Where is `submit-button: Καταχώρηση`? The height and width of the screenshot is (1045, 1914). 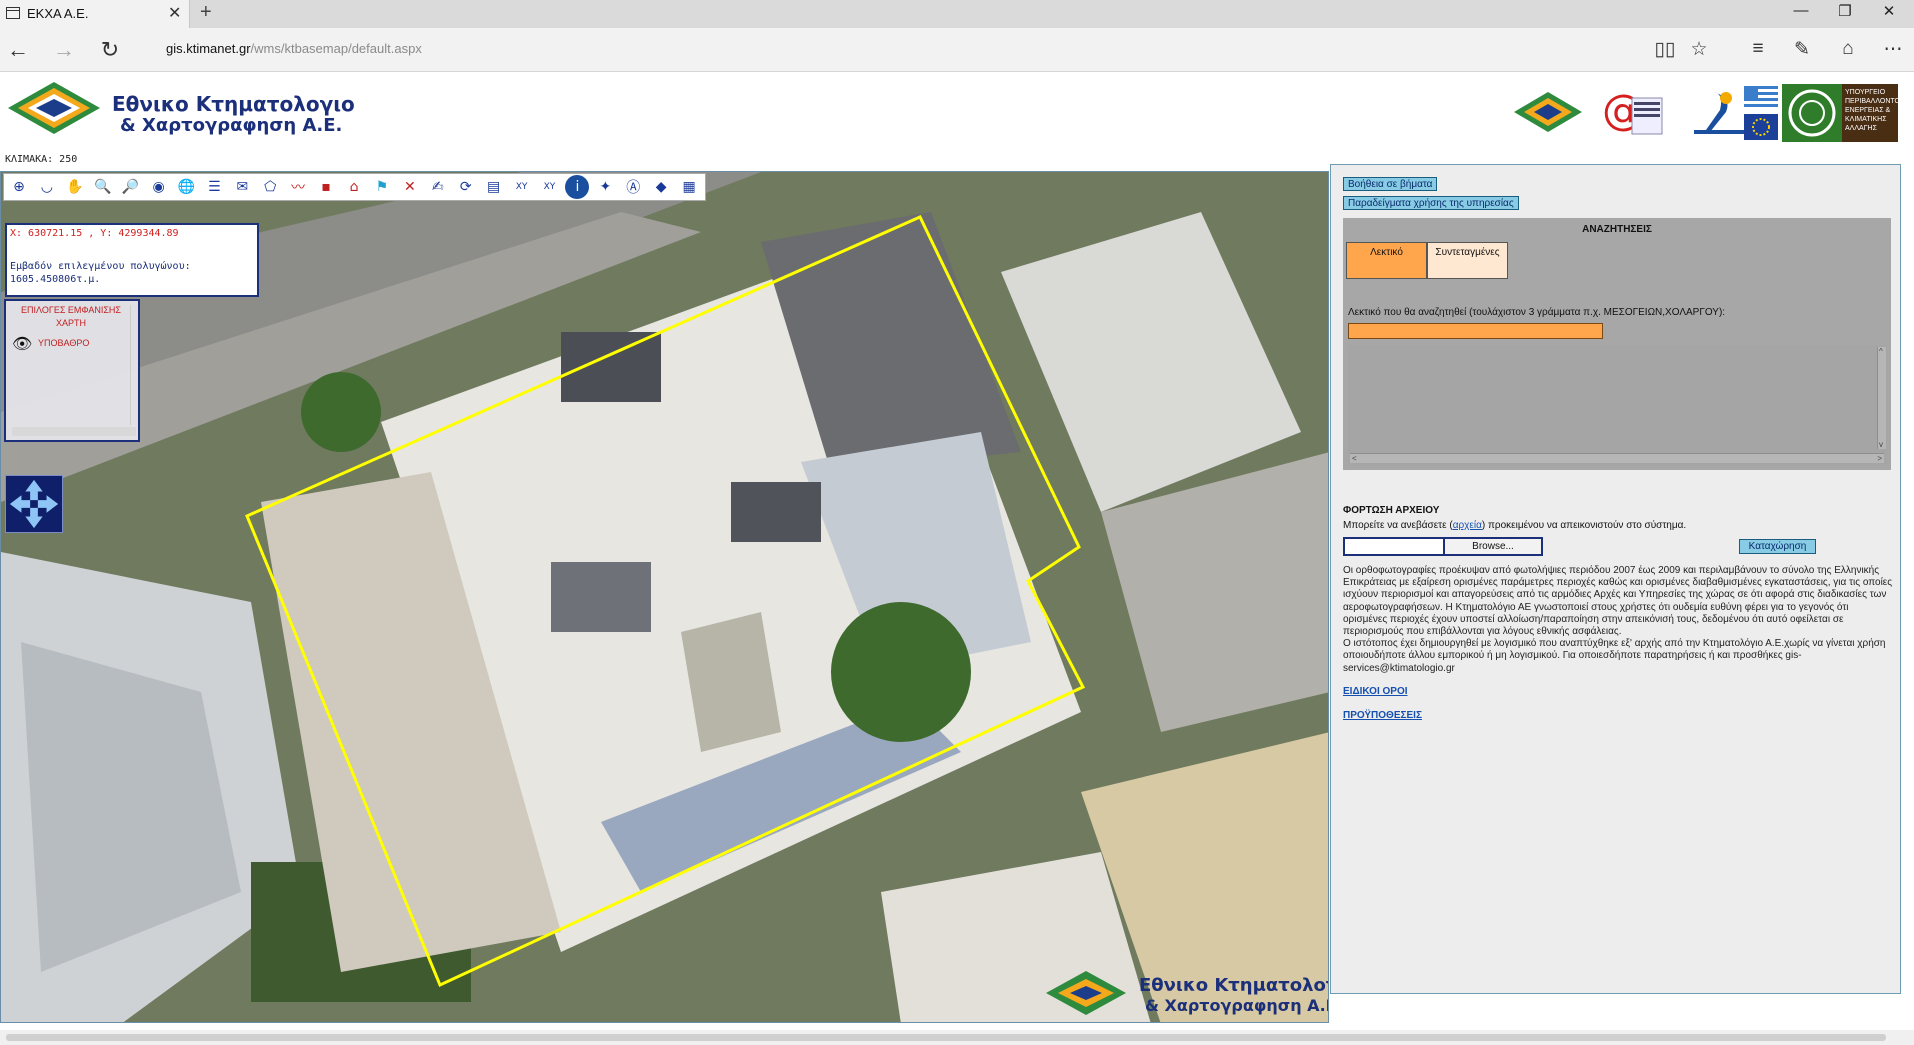 submit-button: Καταχώρηση is located at coordinates (1777, 546).